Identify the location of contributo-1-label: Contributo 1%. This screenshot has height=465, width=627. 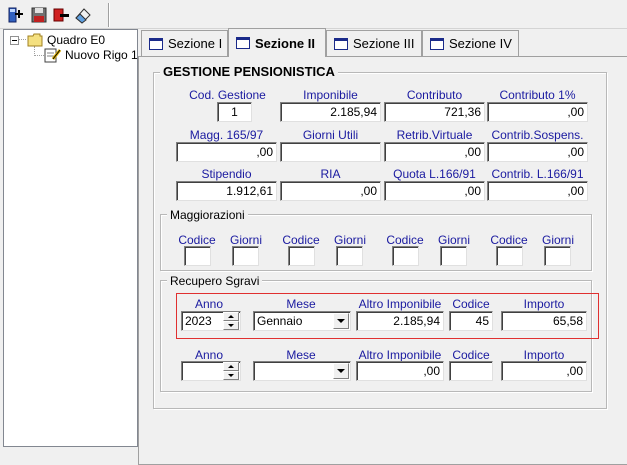
(537, 95).